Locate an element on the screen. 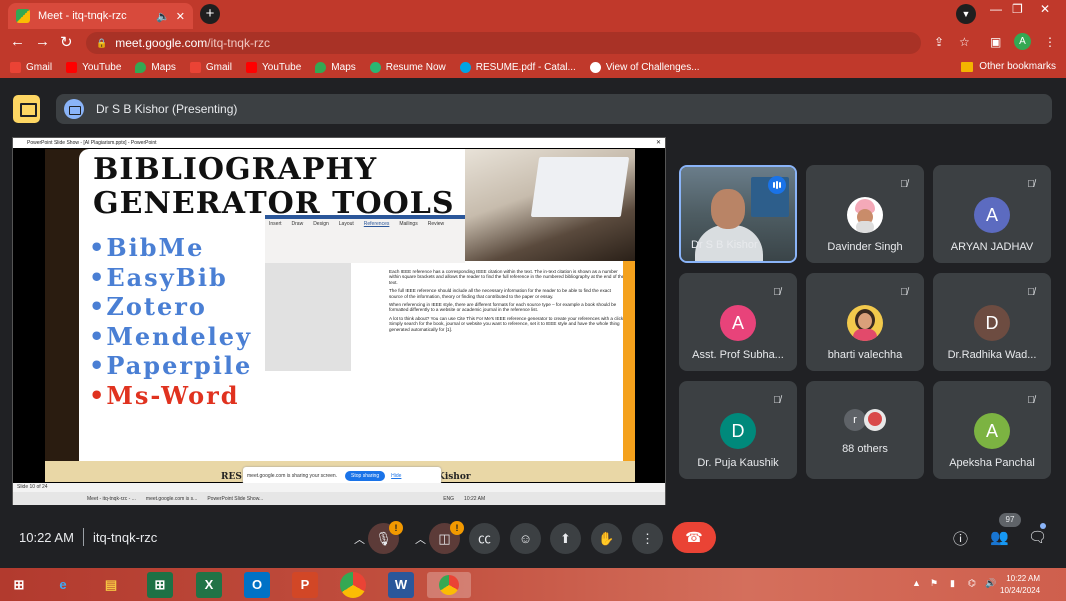  leave-call-button: ☎ is located at coordinates (694, 537).